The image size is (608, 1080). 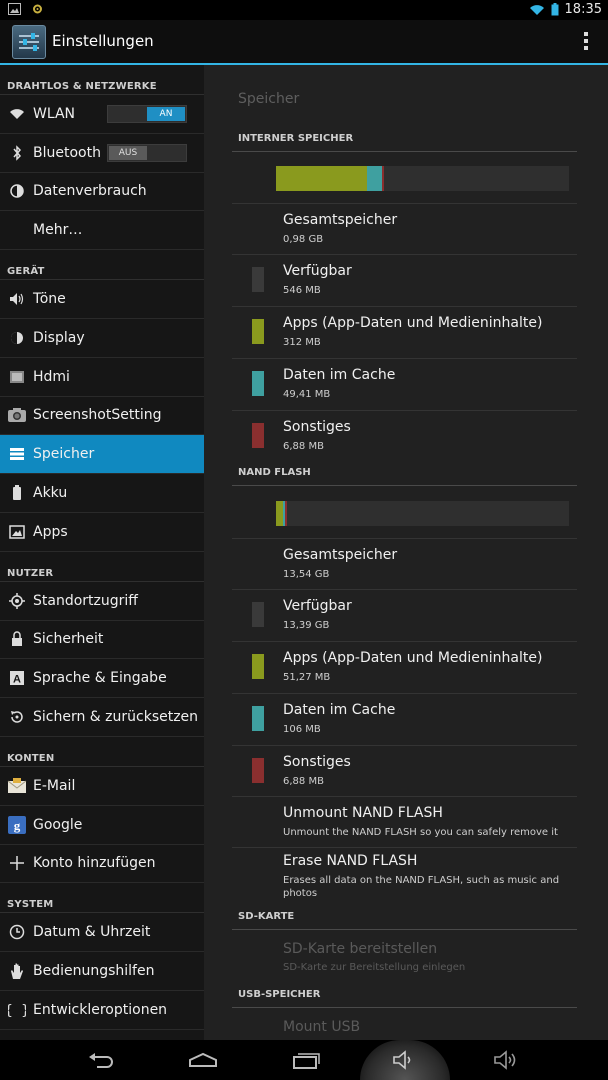 What do you see at coordinates (507, 1060) in the screenshot?
I see `volume-up-button` at bounding box center [507, 1060].